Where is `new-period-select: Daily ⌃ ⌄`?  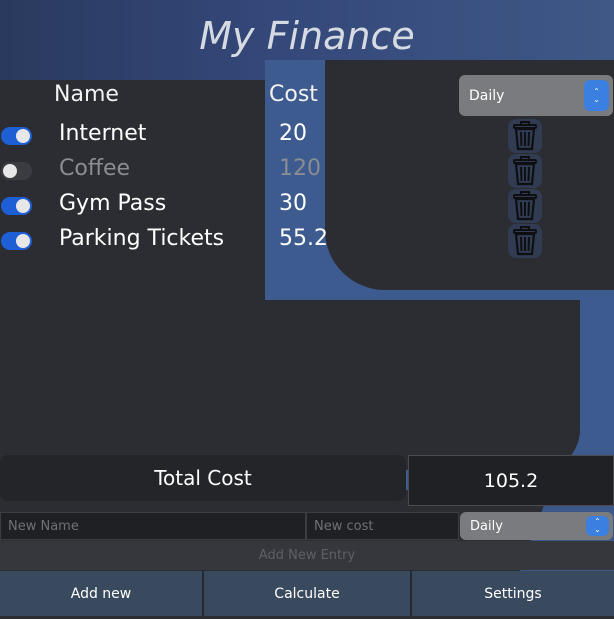
new-period-select: Daily ⌃ ⌄ is located at coordinates (536, 526).